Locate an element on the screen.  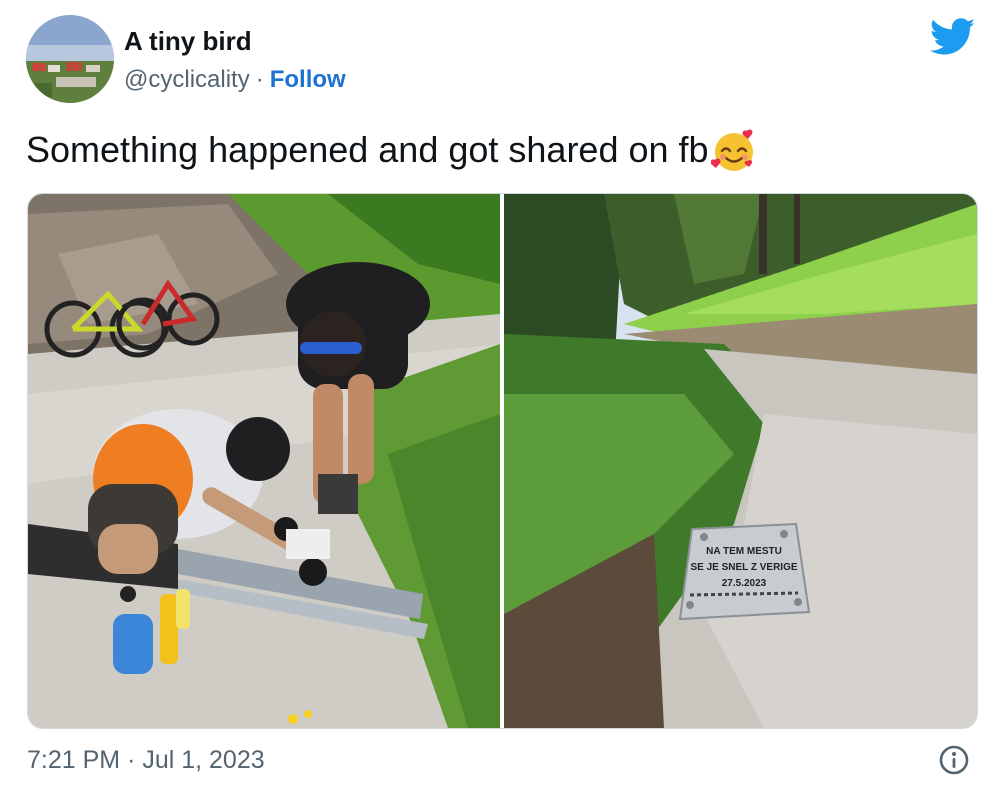
media-divider is located at coordinates (502, 461).